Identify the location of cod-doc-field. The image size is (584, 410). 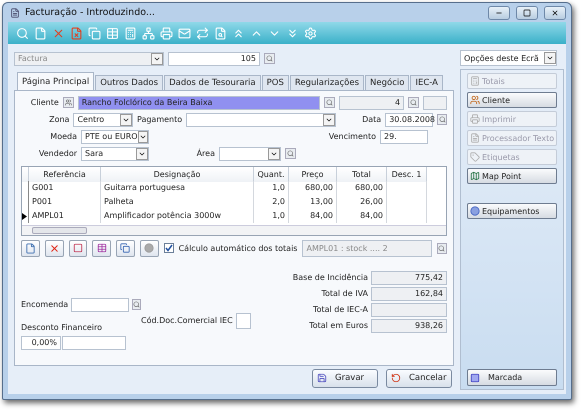
(243, 320).